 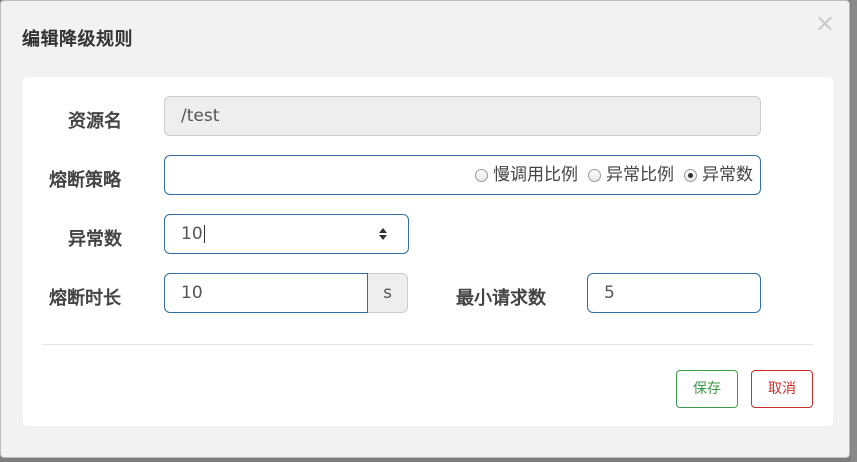 I want to click on stepper-up-icon, so click(x=383, y=230).